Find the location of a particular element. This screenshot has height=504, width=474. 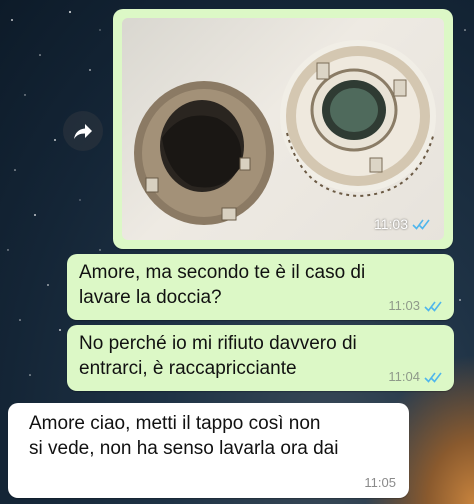

message-meta: 11:04 is located at coordinates (416, 376).